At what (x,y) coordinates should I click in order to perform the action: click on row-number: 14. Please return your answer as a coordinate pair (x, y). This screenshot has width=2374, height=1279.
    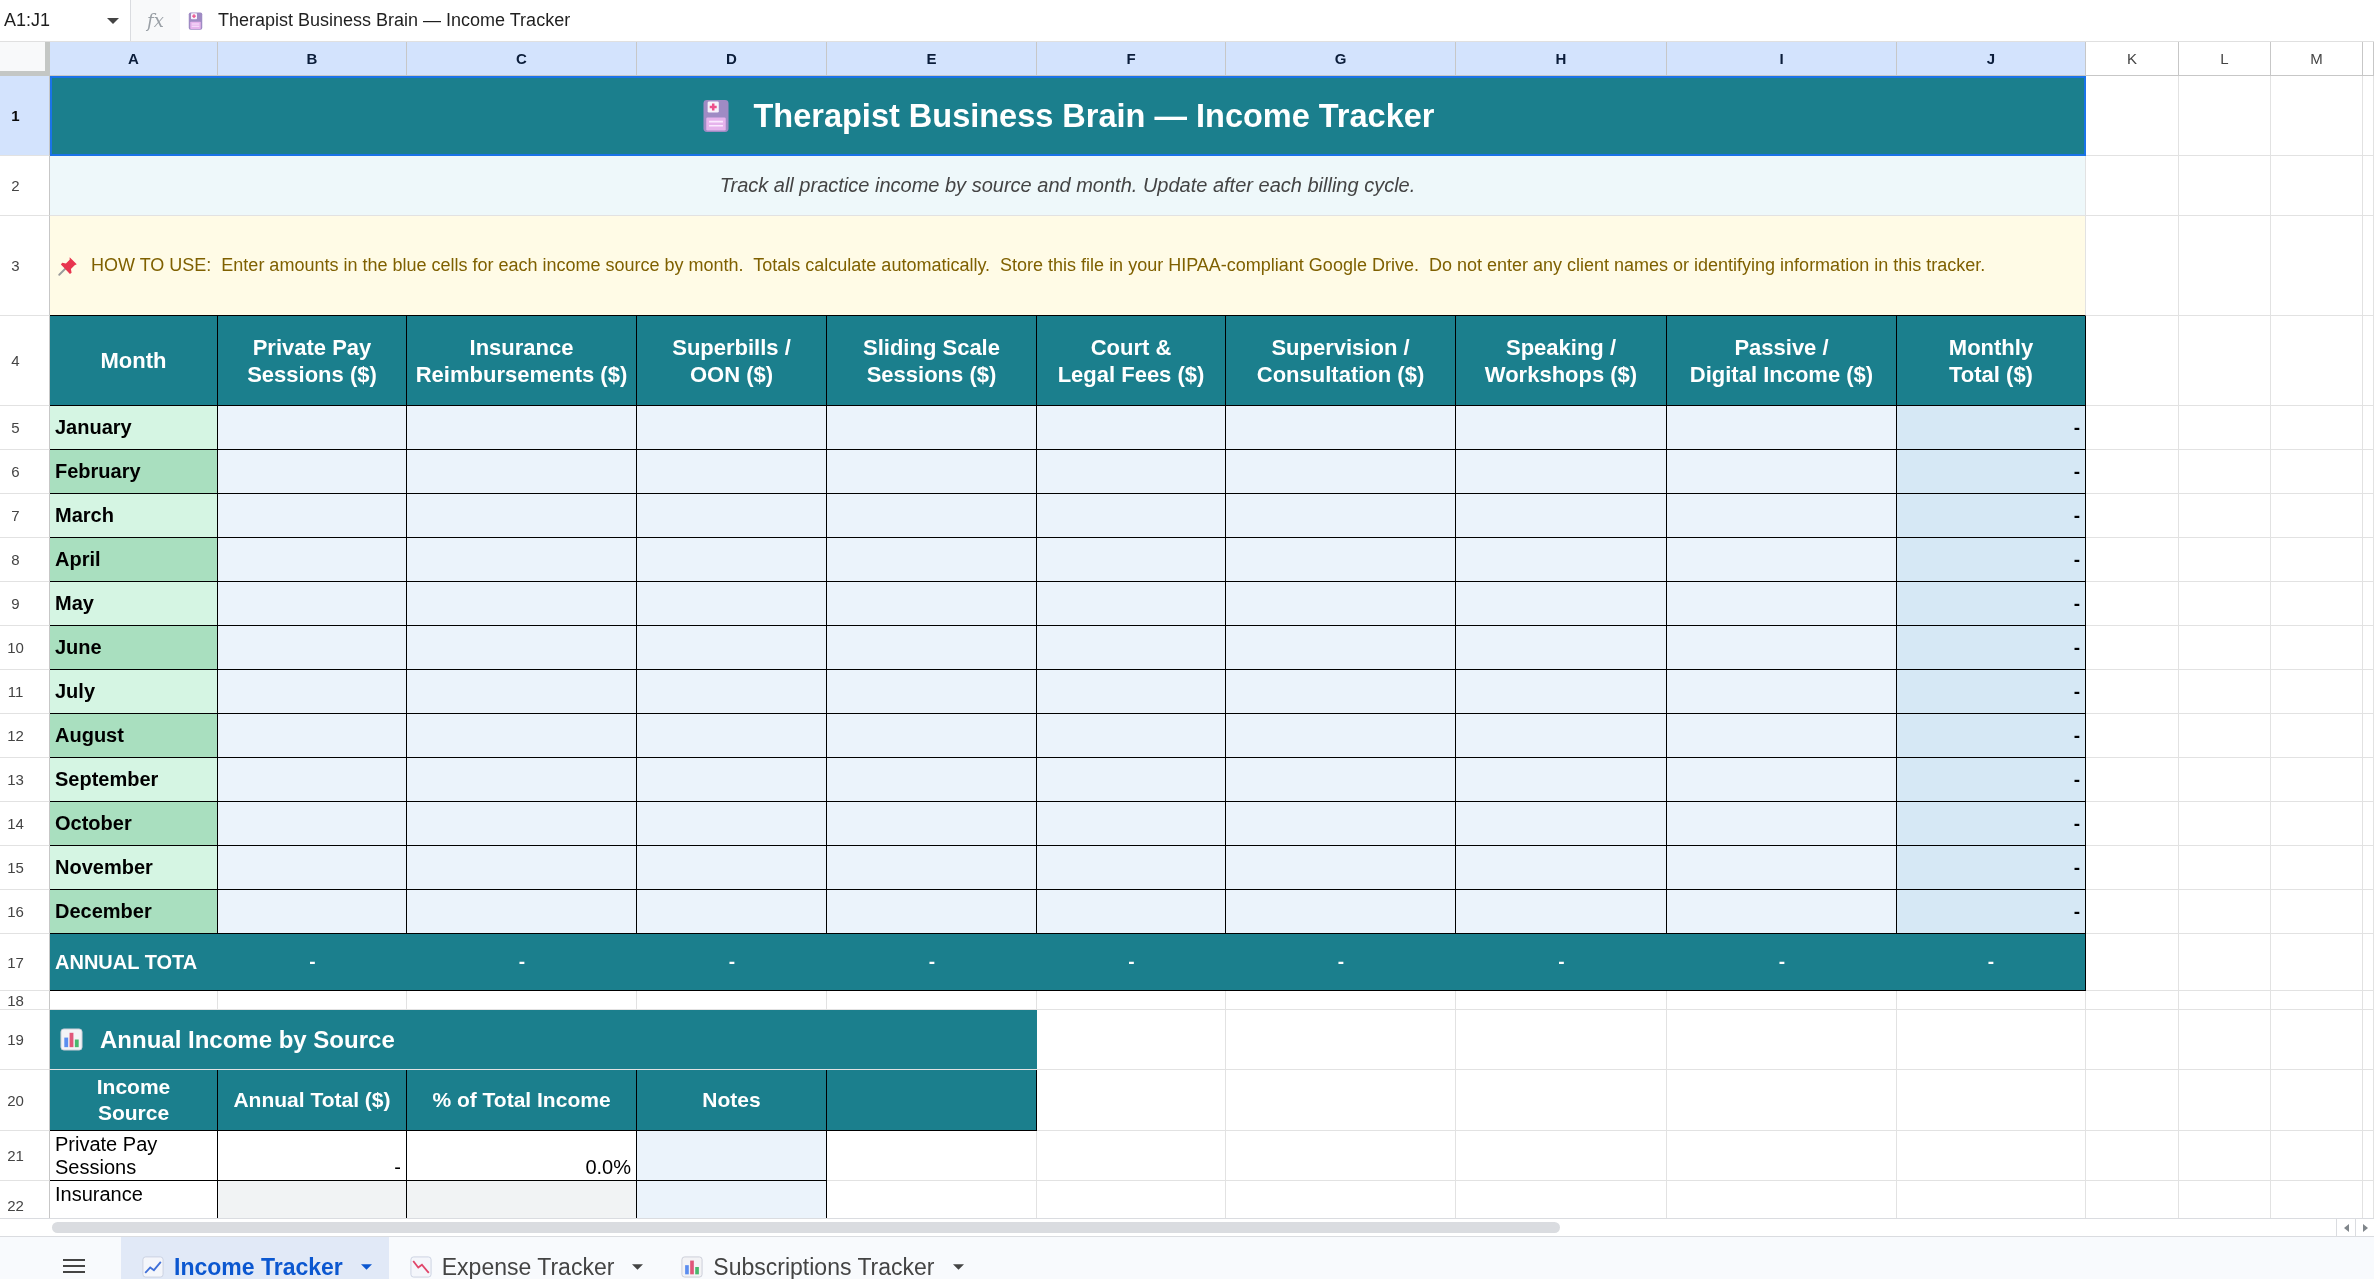
    Looking at the image, I should click on (25, 824).